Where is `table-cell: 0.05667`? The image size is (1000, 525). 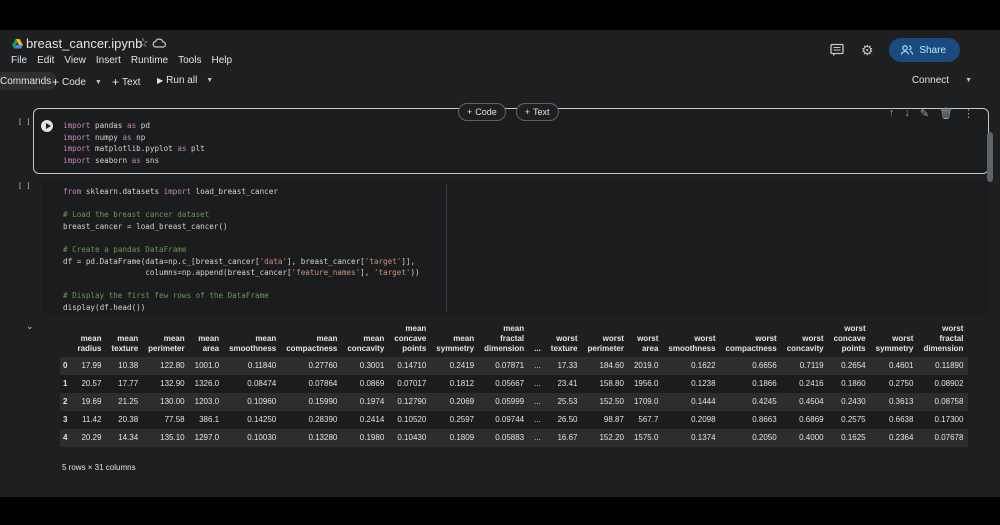
table-cell: 0.05667 is located at coordinates (504, 384).